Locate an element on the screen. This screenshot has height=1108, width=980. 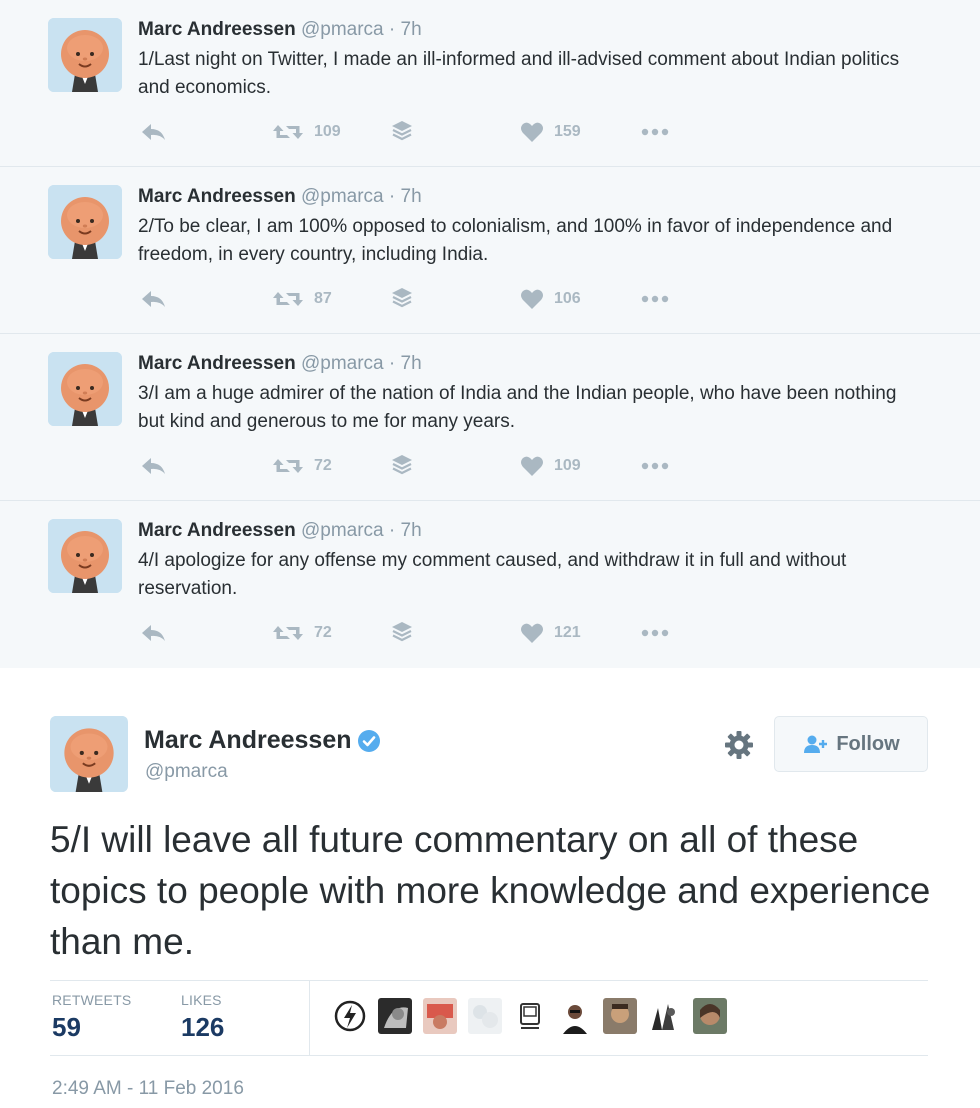
add-user-icon is located at coordinates (816, 744).